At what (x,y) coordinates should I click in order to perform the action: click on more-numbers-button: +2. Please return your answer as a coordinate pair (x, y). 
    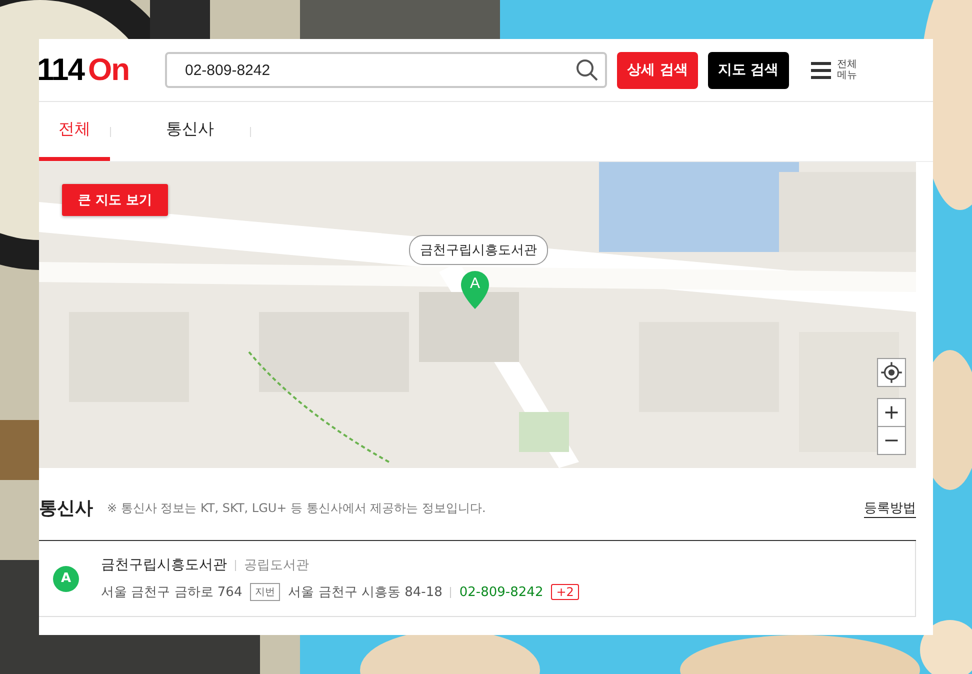
    Looking at the image, I should click on (565, 592).